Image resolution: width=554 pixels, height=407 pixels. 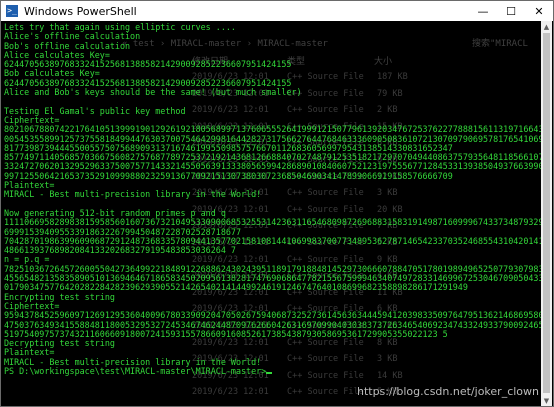 I want to click on scrollbar-thumb, so click(x=546, y=213).